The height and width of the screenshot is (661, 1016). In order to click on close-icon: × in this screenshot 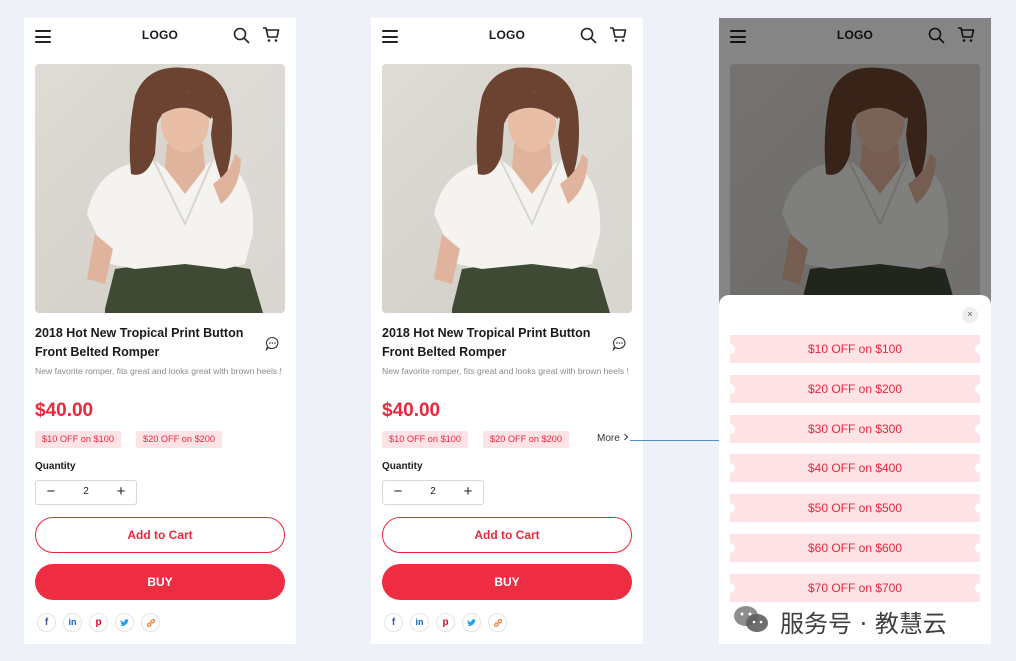, I will do `click(970, 315)`.